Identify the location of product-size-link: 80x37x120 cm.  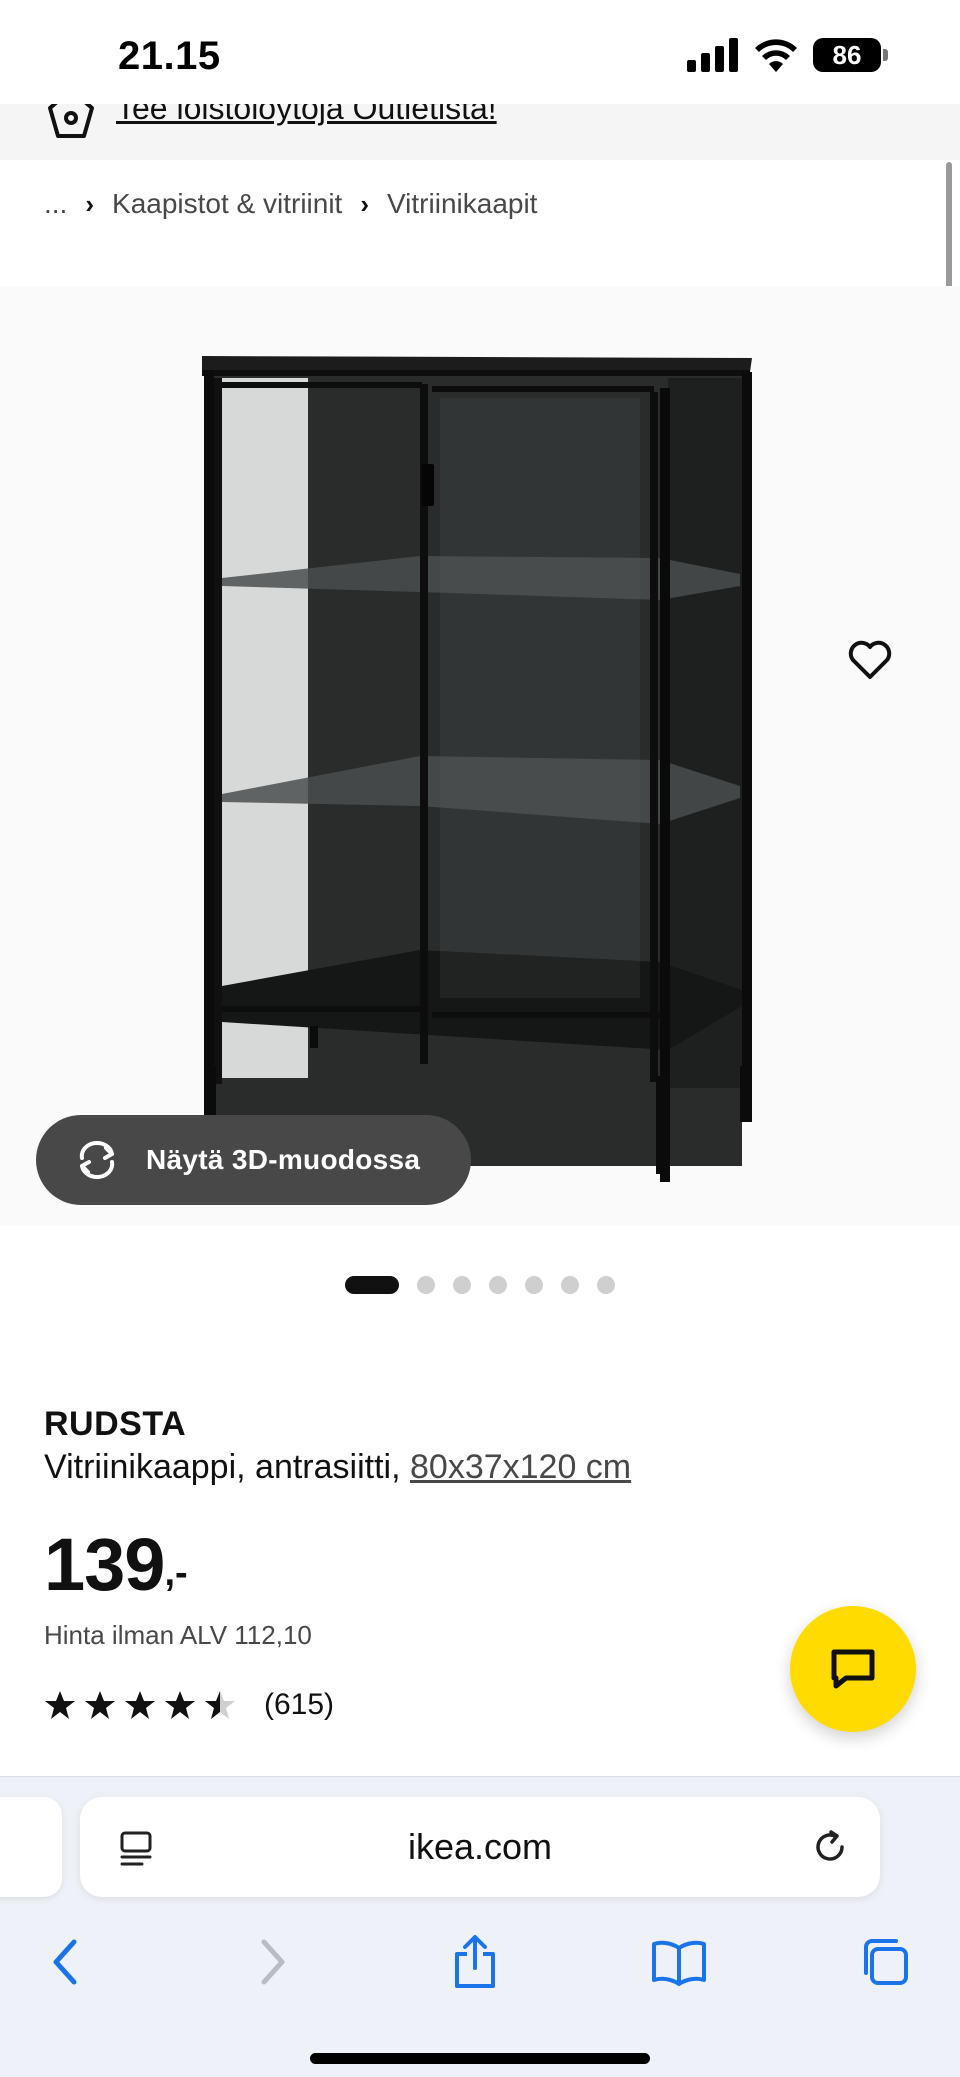
(520, 1467).